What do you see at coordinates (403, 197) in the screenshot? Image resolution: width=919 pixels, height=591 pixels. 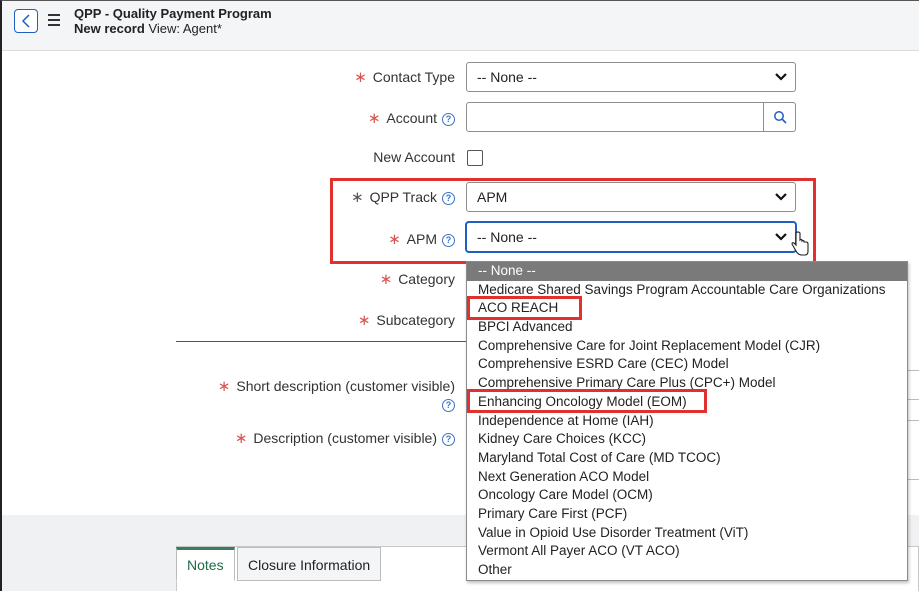 I see `qpp-track-label: ∗ QPP Track?` at bounding box center [403, 197].